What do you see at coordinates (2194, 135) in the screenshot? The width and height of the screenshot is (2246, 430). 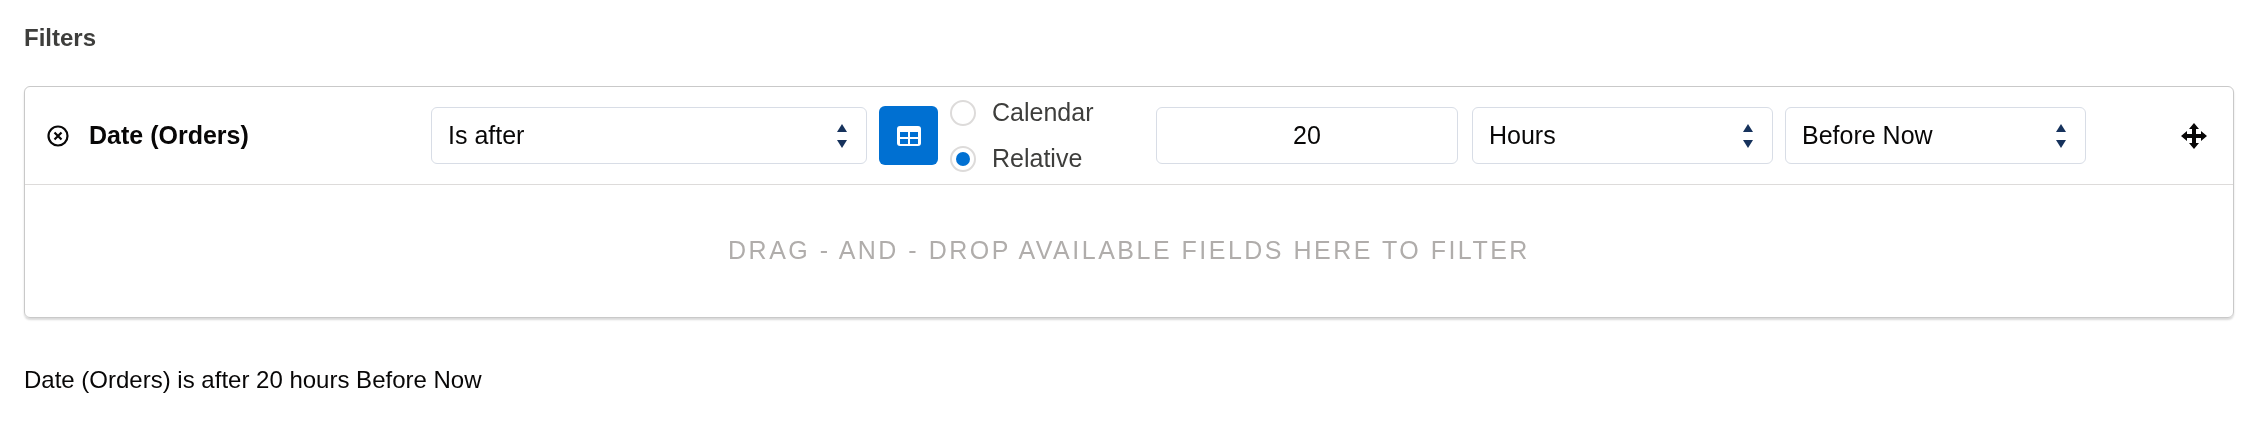 I see `move-icon` at bounding box center [2194, 135].